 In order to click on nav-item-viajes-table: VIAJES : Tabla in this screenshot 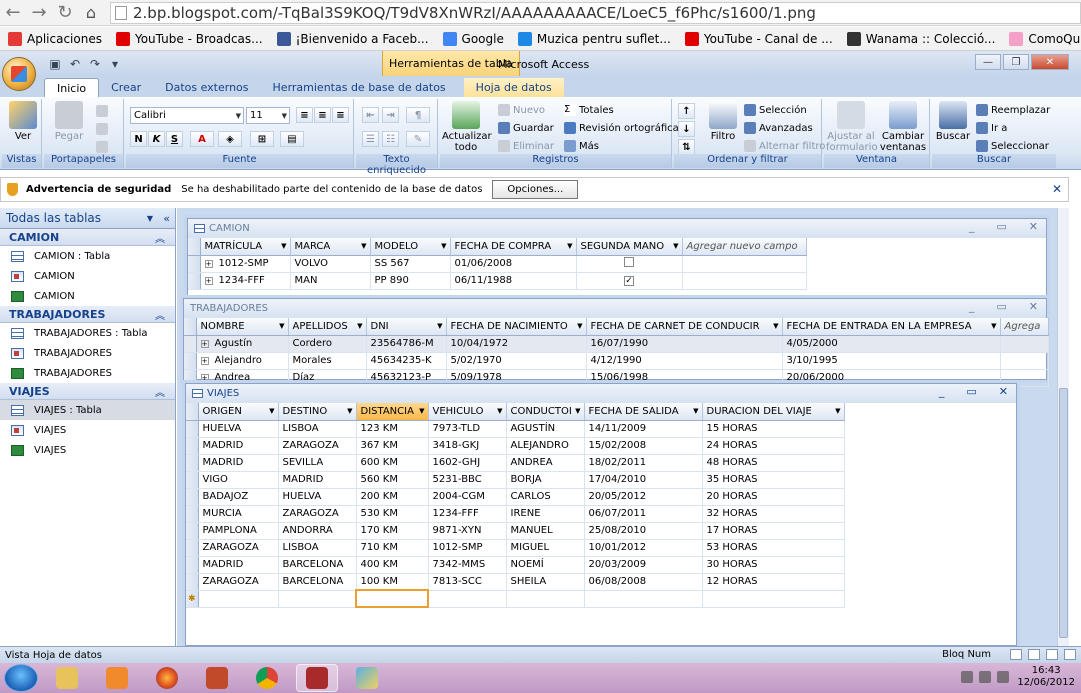, I will do `click(87, 410)`.